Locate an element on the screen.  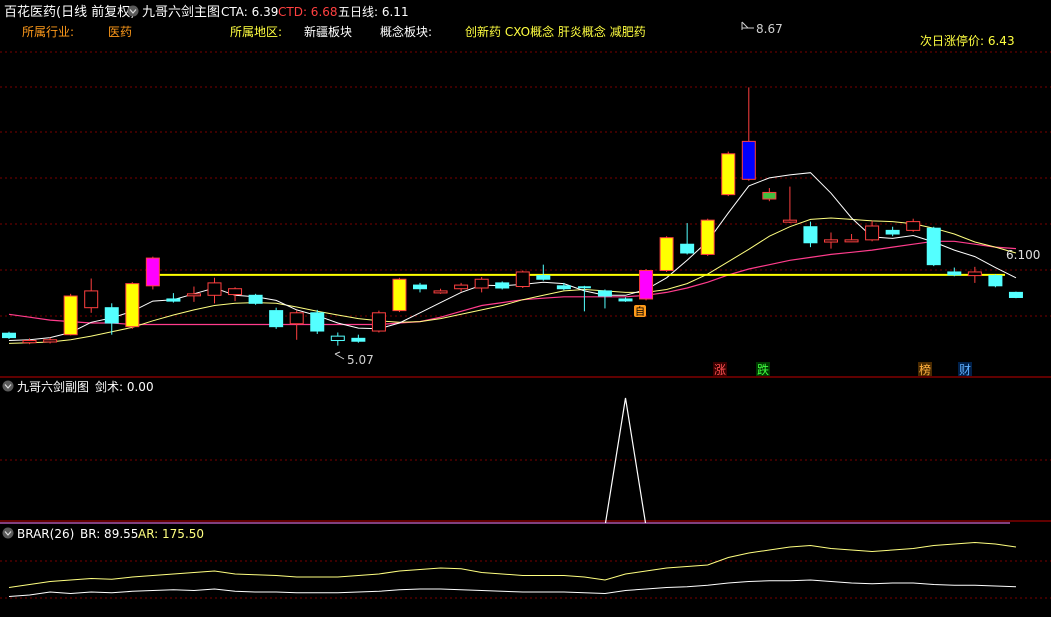
tag-bang: 榜 is located at coordinates (925, 369).